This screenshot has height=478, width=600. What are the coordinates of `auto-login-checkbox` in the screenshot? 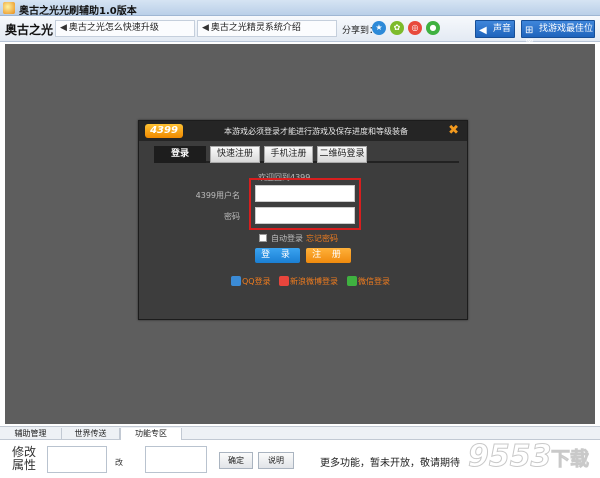 It's located at (263, 238).